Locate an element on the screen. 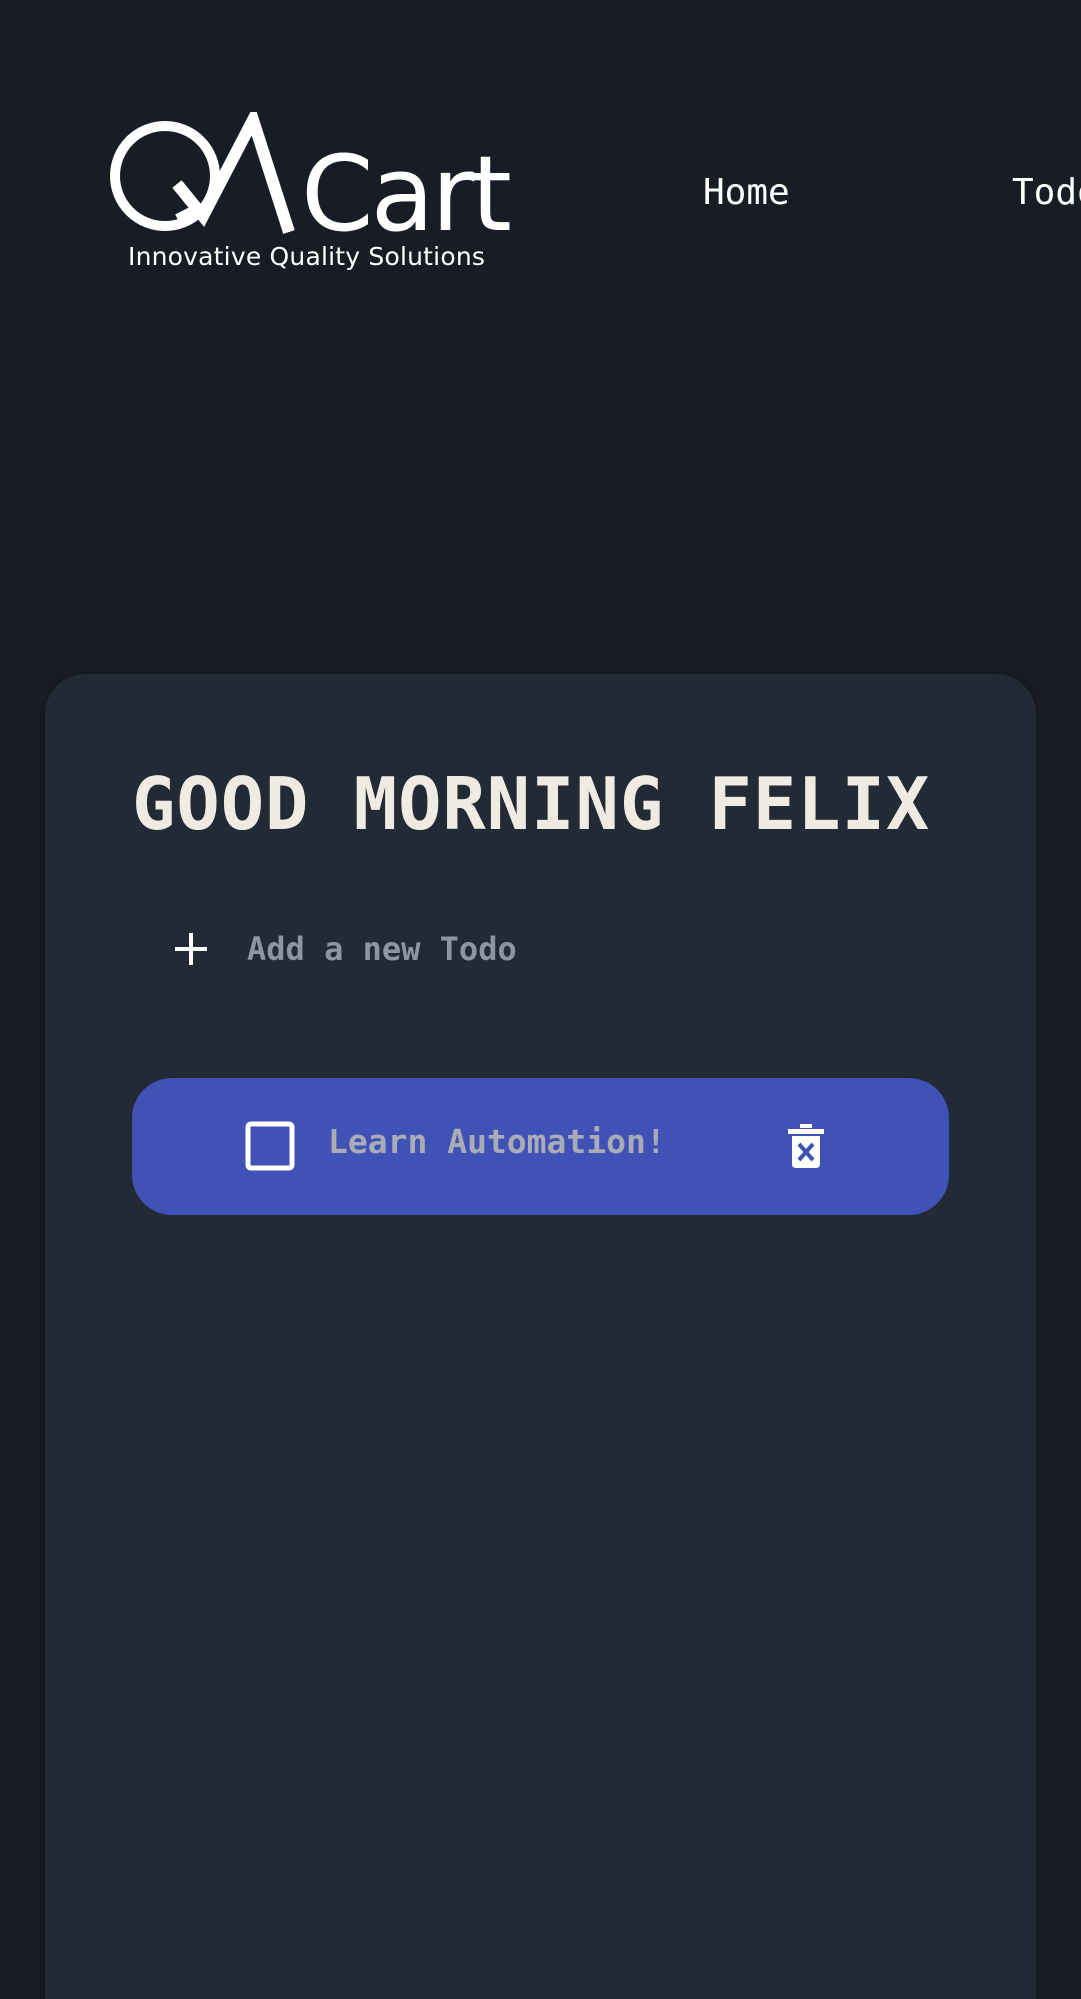  todo-item: Learn Automation! is located at coordinates (540, 1146).